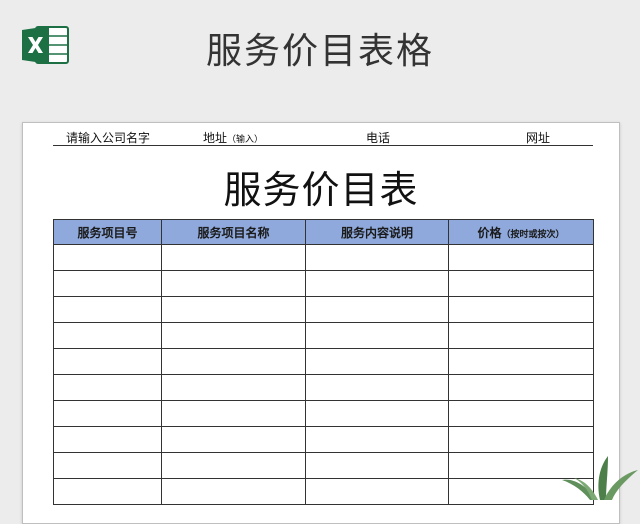 This screenshot has height=524, width=640. I want to click on banner-title: 服务价目表格, so click(319, 51).